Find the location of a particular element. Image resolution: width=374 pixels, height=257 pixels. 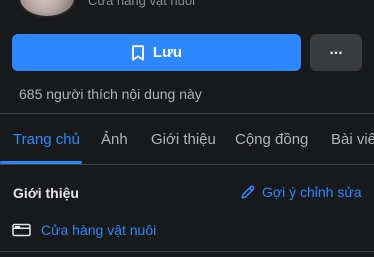

save-button: Lưu is located at coordinates (156, 52).